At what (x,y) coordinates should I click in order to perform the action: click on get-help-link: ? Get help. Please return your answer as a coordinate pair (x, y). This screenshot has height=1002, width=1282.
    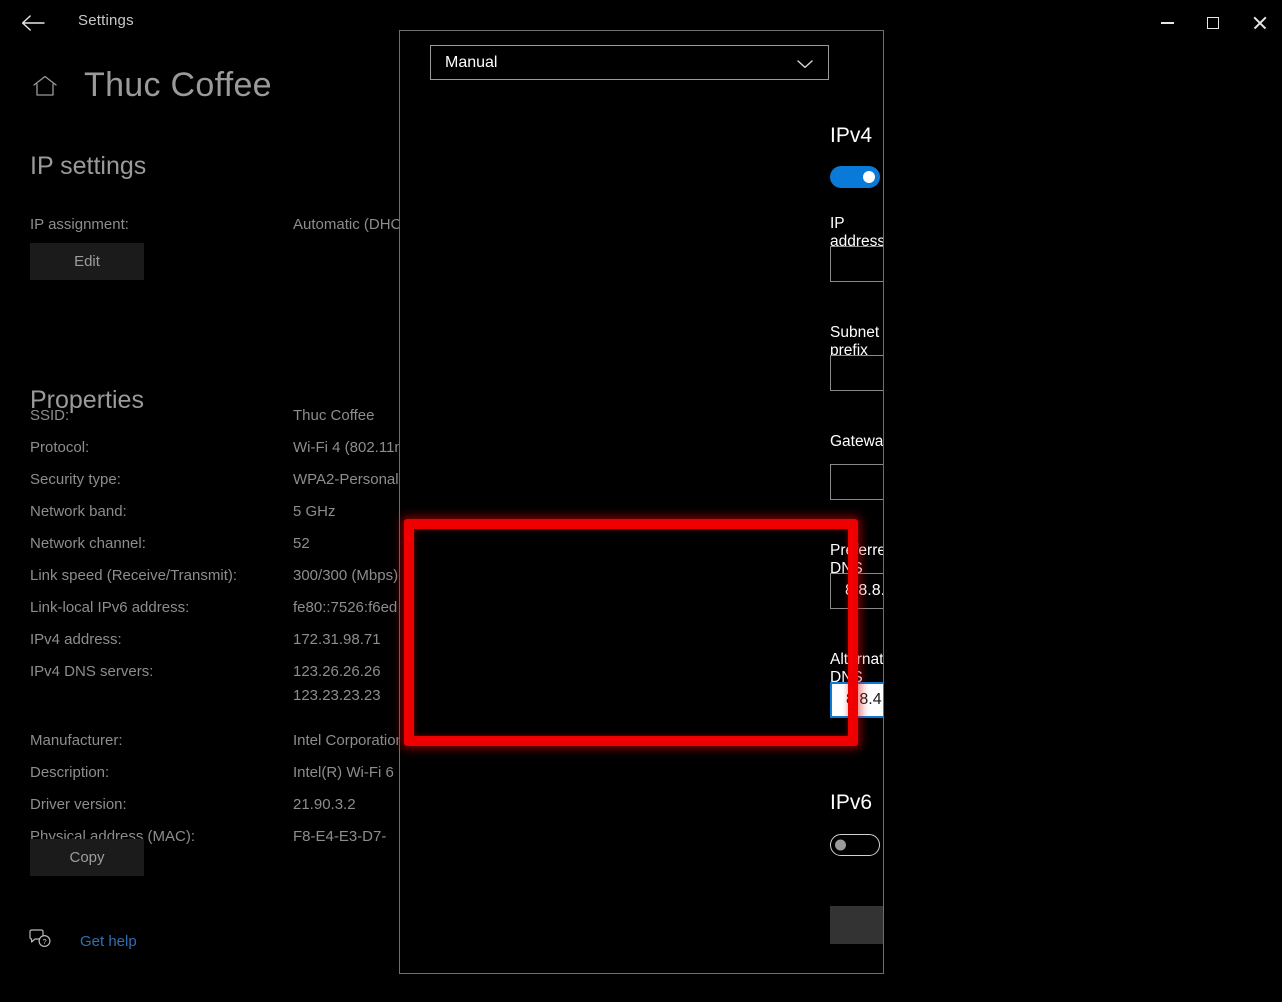
    Looking at the image, I should click on (82, 941).